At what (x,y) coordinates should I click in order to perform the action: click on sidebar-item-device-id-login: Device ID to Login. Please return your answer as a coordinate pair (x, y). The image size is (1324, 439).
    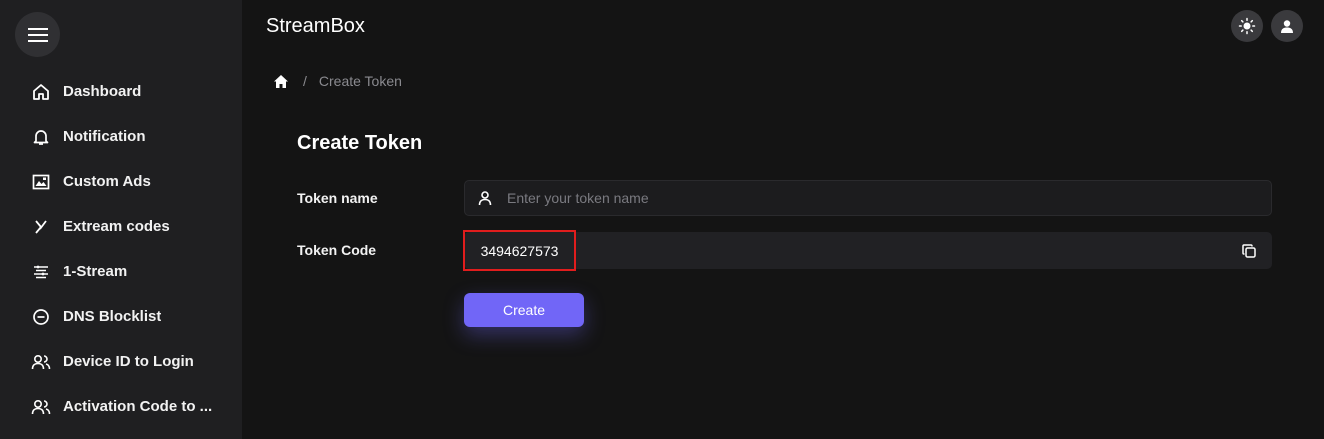
    Looking at the image, I should click on (121, 361).